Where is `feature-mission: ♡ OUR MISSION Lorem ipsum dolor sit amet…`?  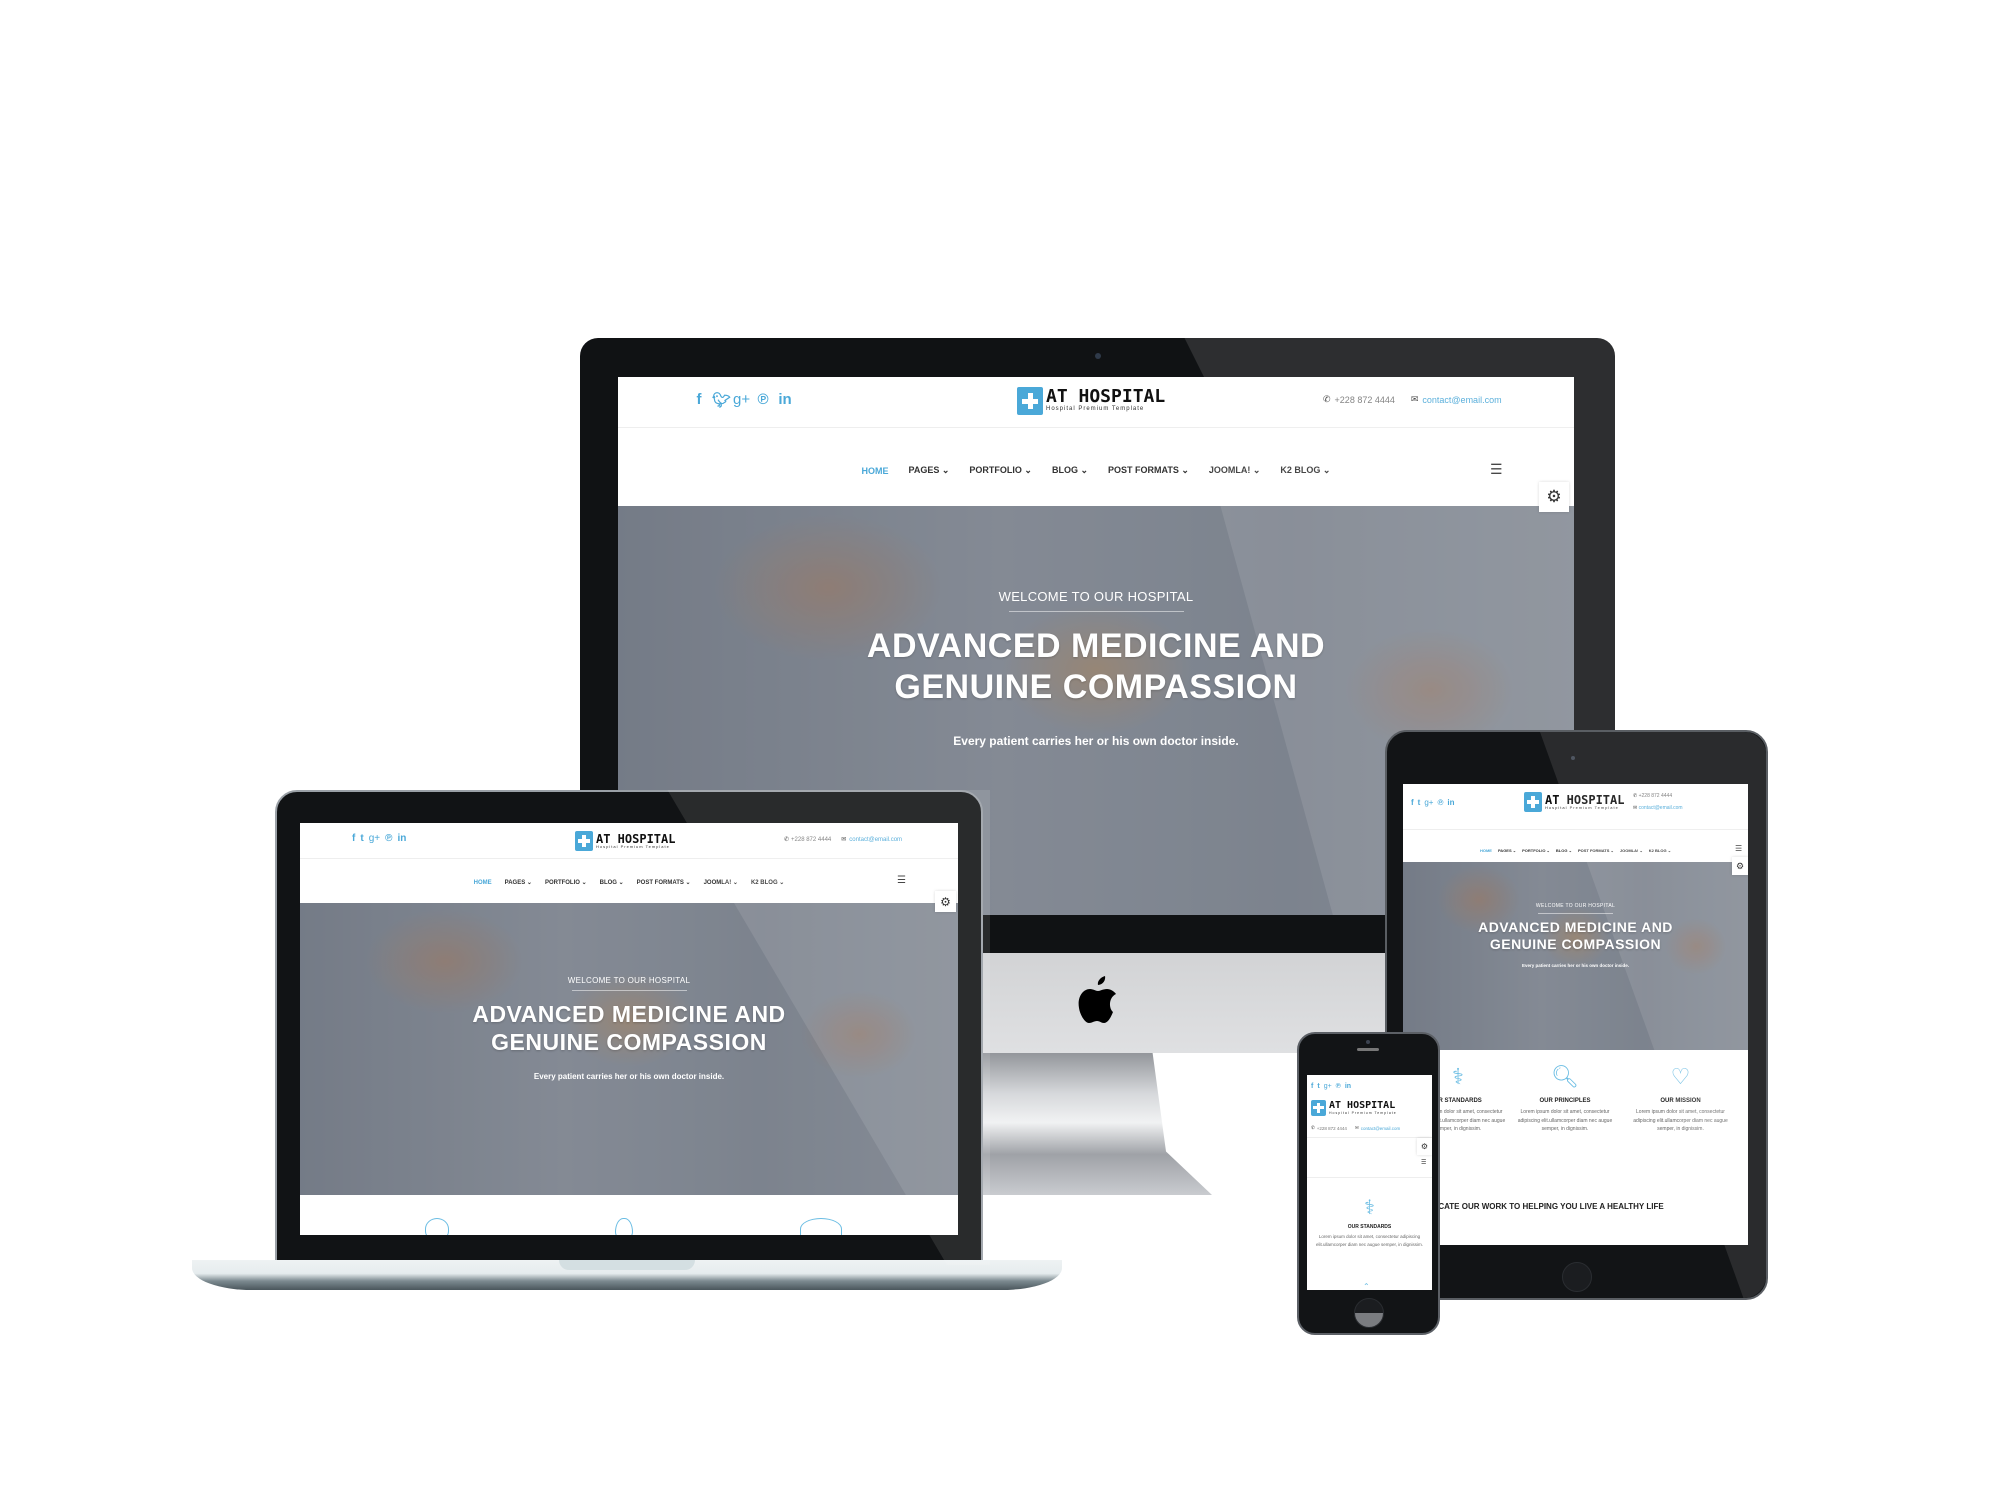
feature-mission: ♡ OUR MISSION Lorem ipsum dolor sit amet… is located at coordinates (1680, 1099).